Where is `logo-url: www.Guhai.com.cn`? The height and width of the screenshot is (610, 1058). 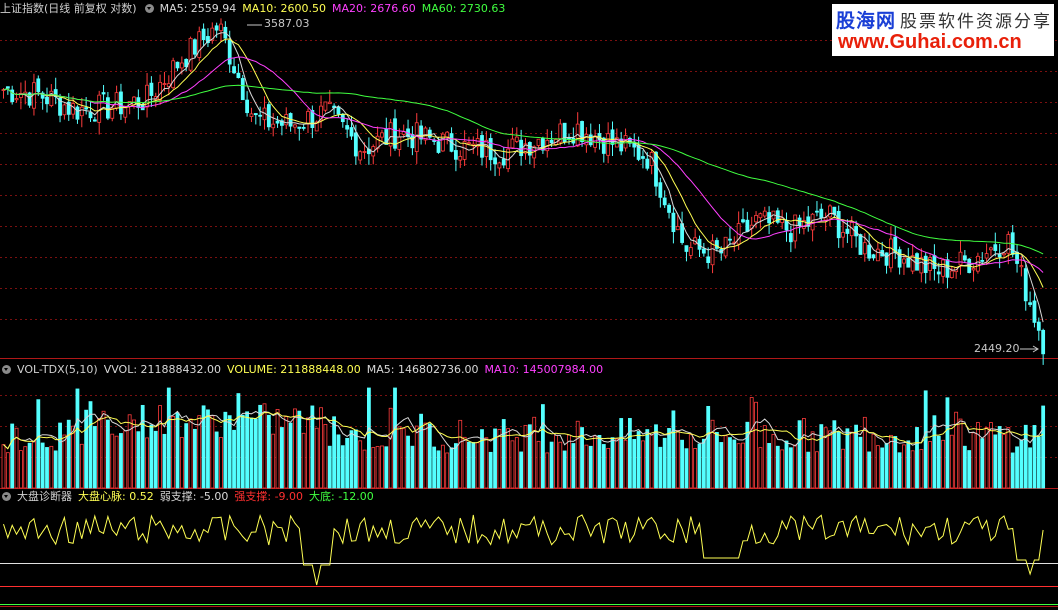
logo-url: www.Guhai.com.cn is located at coordinates (930, 42).